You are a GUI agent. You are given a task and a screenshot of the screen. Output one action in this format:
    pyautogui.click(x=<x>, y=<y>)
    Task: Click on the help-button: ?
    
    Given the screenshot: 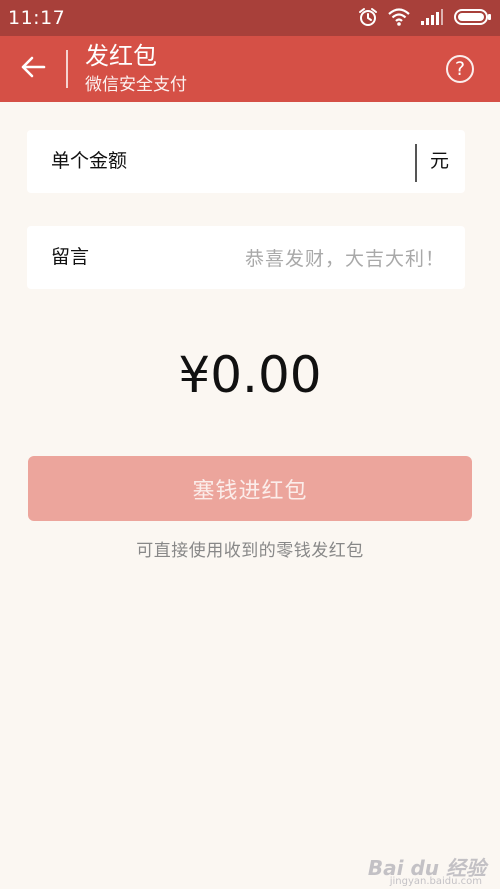 What is the action you would take?
    pyautogui.click(x=460, y=69)
    